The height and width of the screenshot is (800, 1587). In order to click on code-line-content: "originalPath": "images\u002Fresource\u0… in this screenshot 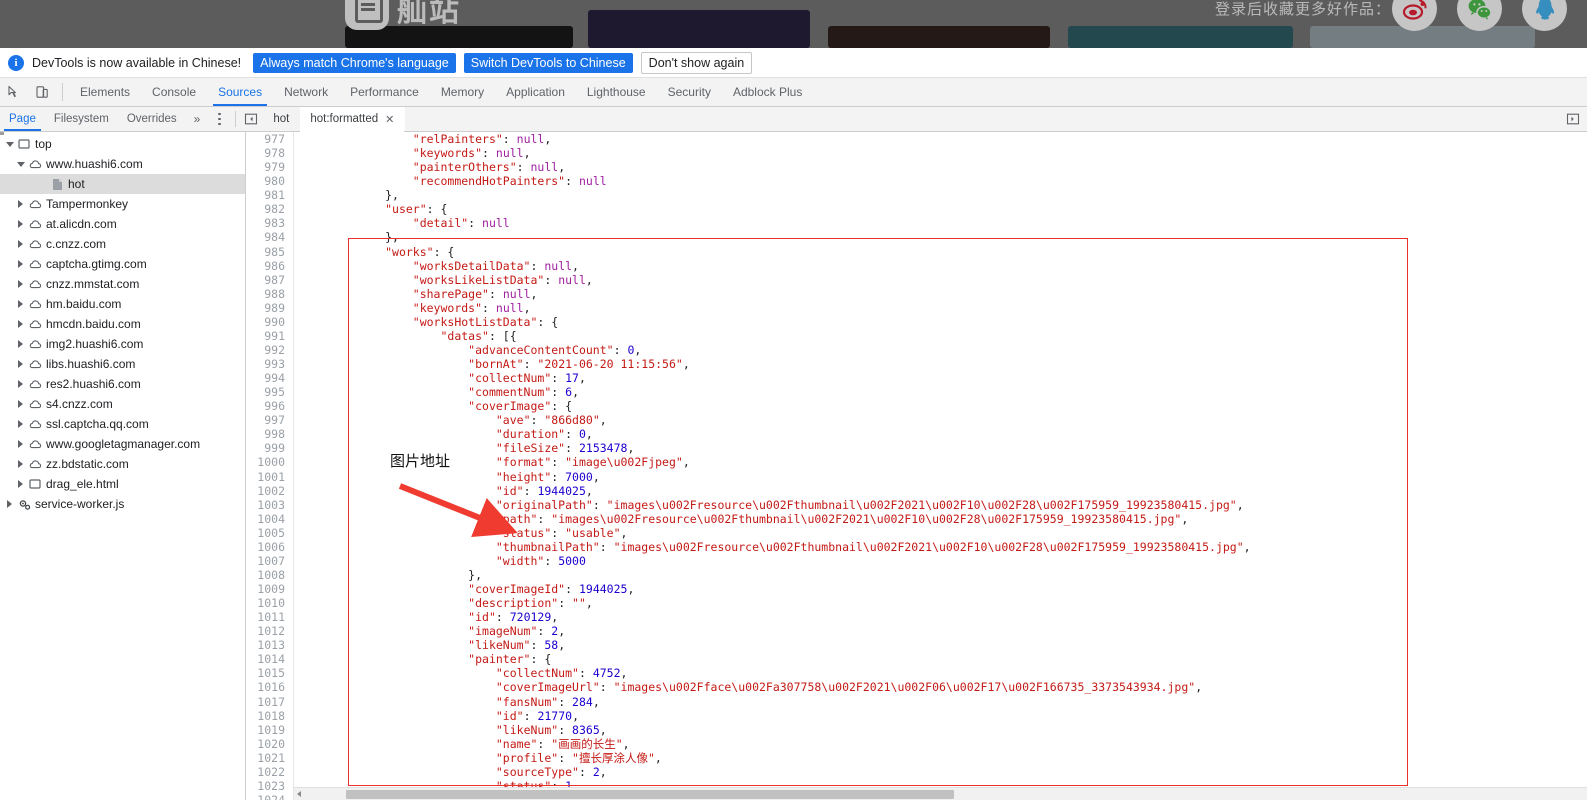, I will do `click(769, 505)`.